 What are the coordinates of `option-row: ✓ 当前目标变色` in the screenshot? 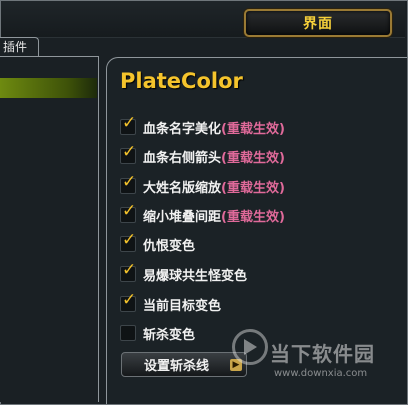 It's located at (171, 302).